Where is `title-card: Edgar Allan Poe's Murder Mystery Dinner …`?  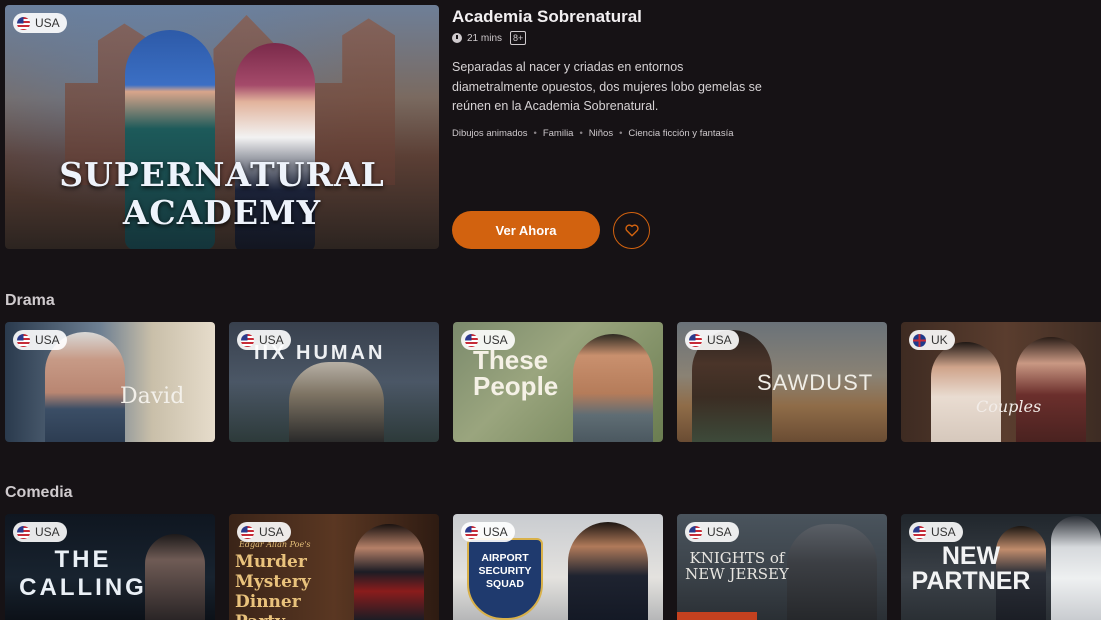
title-card: Edgar Allan Poe's Murder Mystery Dinner … is located at coordinates (334, 567).